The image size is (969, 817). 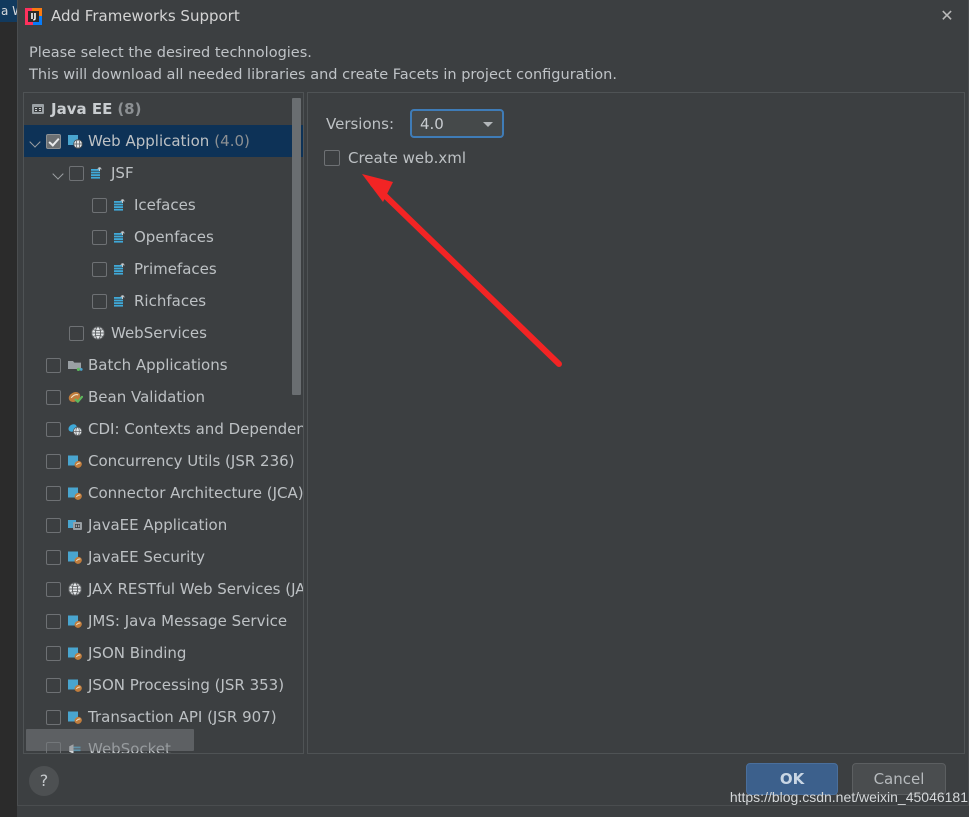 I want to click on tree-item-cdi-contexts-and-dependency-injection: CDI: Contexts and Dependency Injection, so click(x=163, y=429).